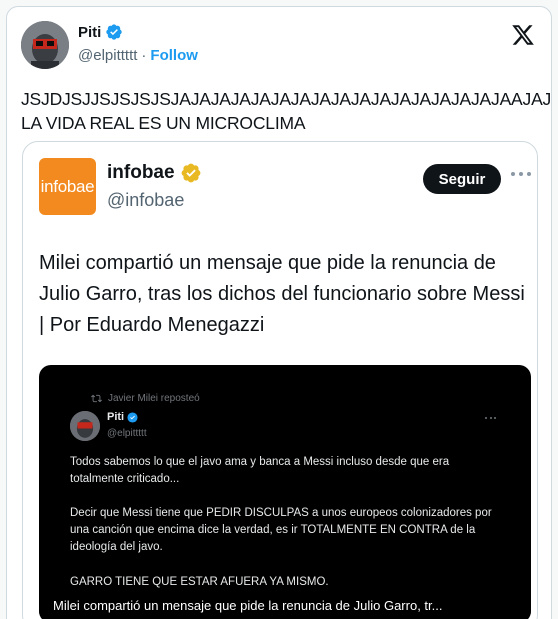 The image size is (558, 619). What do you see at coordinates (107, 55) in the screenshot?
I see `author-handle: @elpittttt` at bounding box center [107, 55].